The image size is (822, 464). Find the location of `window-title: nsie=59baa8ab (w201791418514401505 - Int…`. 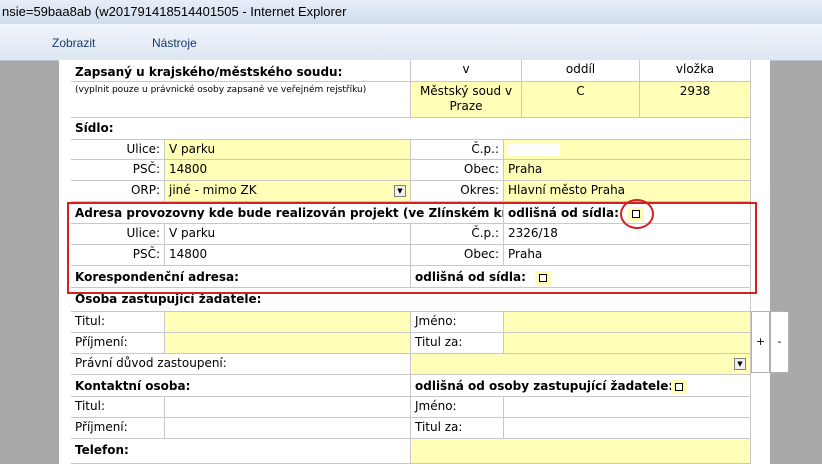

window-title: nsie=59baa8ab (w201791418514401505 - Int… is located at coordinates (174, 11).